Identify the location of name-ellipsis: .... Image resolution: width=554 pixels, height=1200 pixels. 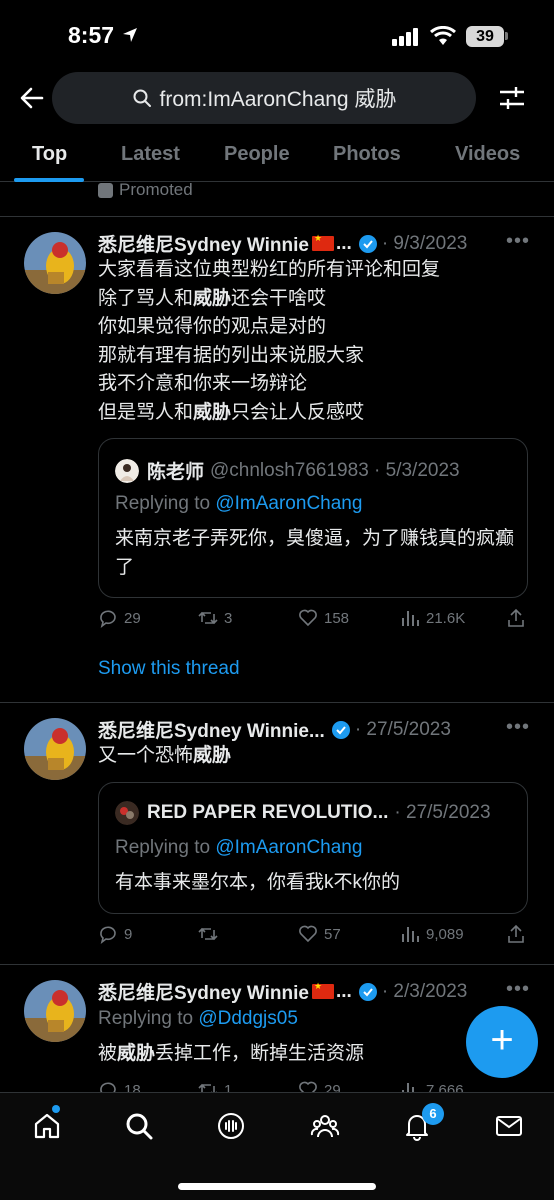
(343, 991).